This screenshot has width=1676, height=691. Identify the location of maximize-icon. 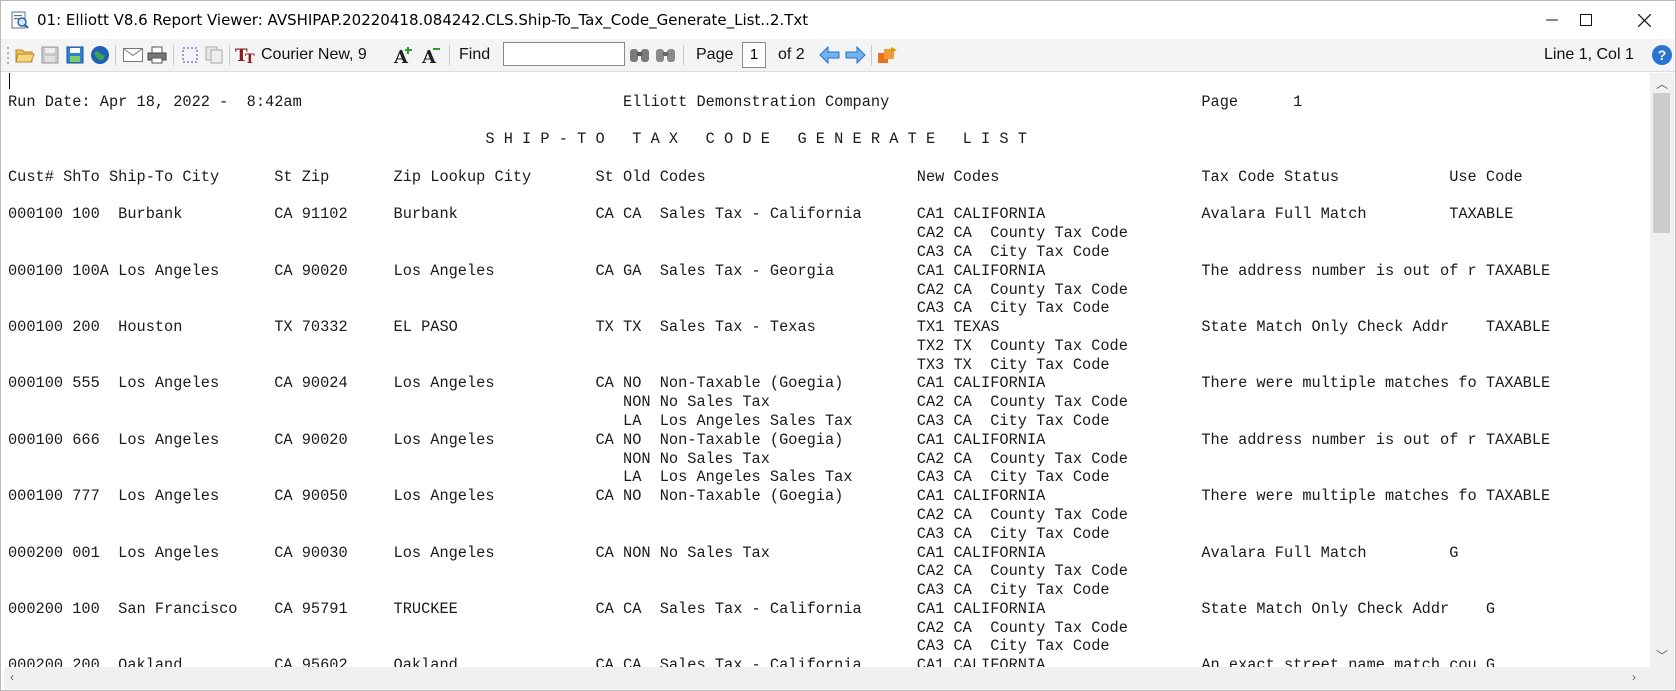
(1586, 20).